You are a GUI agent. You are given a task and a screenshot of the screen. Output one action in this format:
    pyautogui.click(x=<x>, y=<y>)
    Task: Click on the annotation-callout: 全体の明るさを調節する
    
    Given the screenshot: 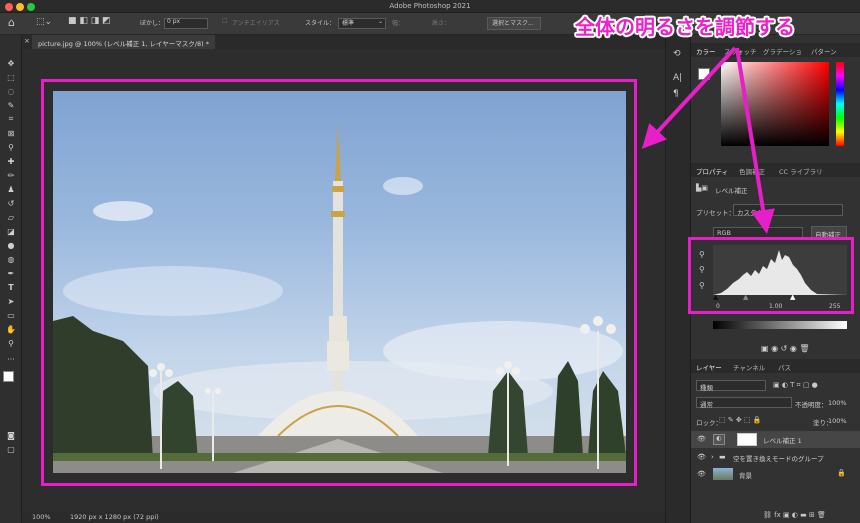 What is the action you would take?
    pyautogui.click(x=685, y=27)
    